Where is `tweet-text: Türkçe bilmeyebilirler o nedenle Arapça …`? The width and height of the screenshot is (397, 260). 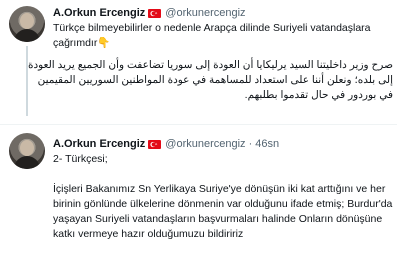 tweet-text: Türkçe bilmeyebilirler o nedenle Arapça … is located at coordinates (223, 36).